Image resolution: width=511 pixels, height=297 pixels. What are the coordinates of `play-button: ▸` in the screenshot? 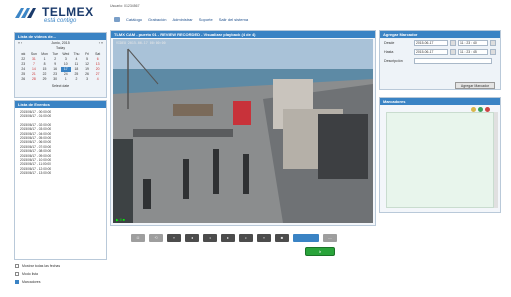 It's located at (228, 238).